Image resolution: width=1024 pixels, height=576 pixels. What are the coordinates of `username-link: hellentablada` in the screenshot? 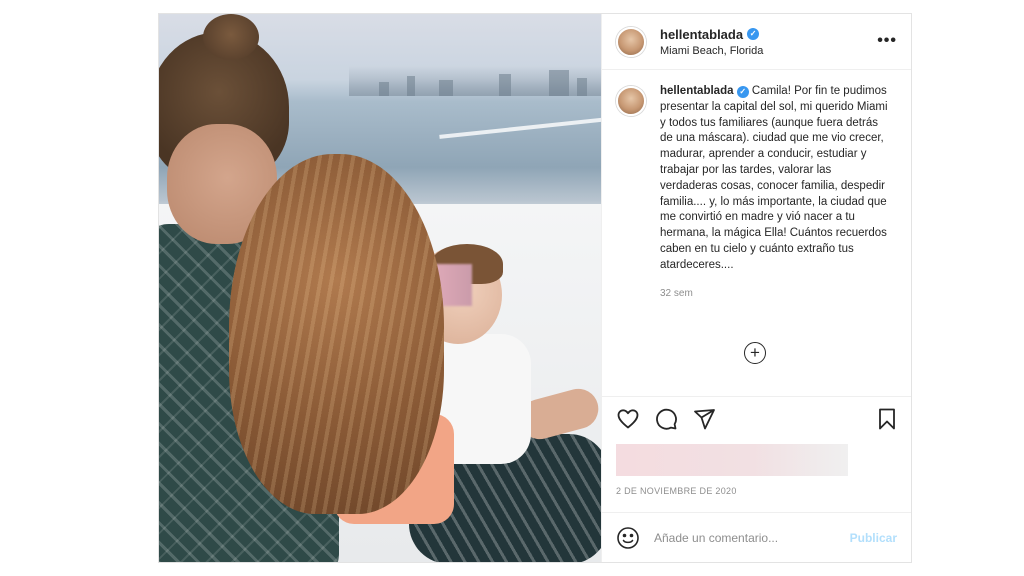 It's located at (701, 34).